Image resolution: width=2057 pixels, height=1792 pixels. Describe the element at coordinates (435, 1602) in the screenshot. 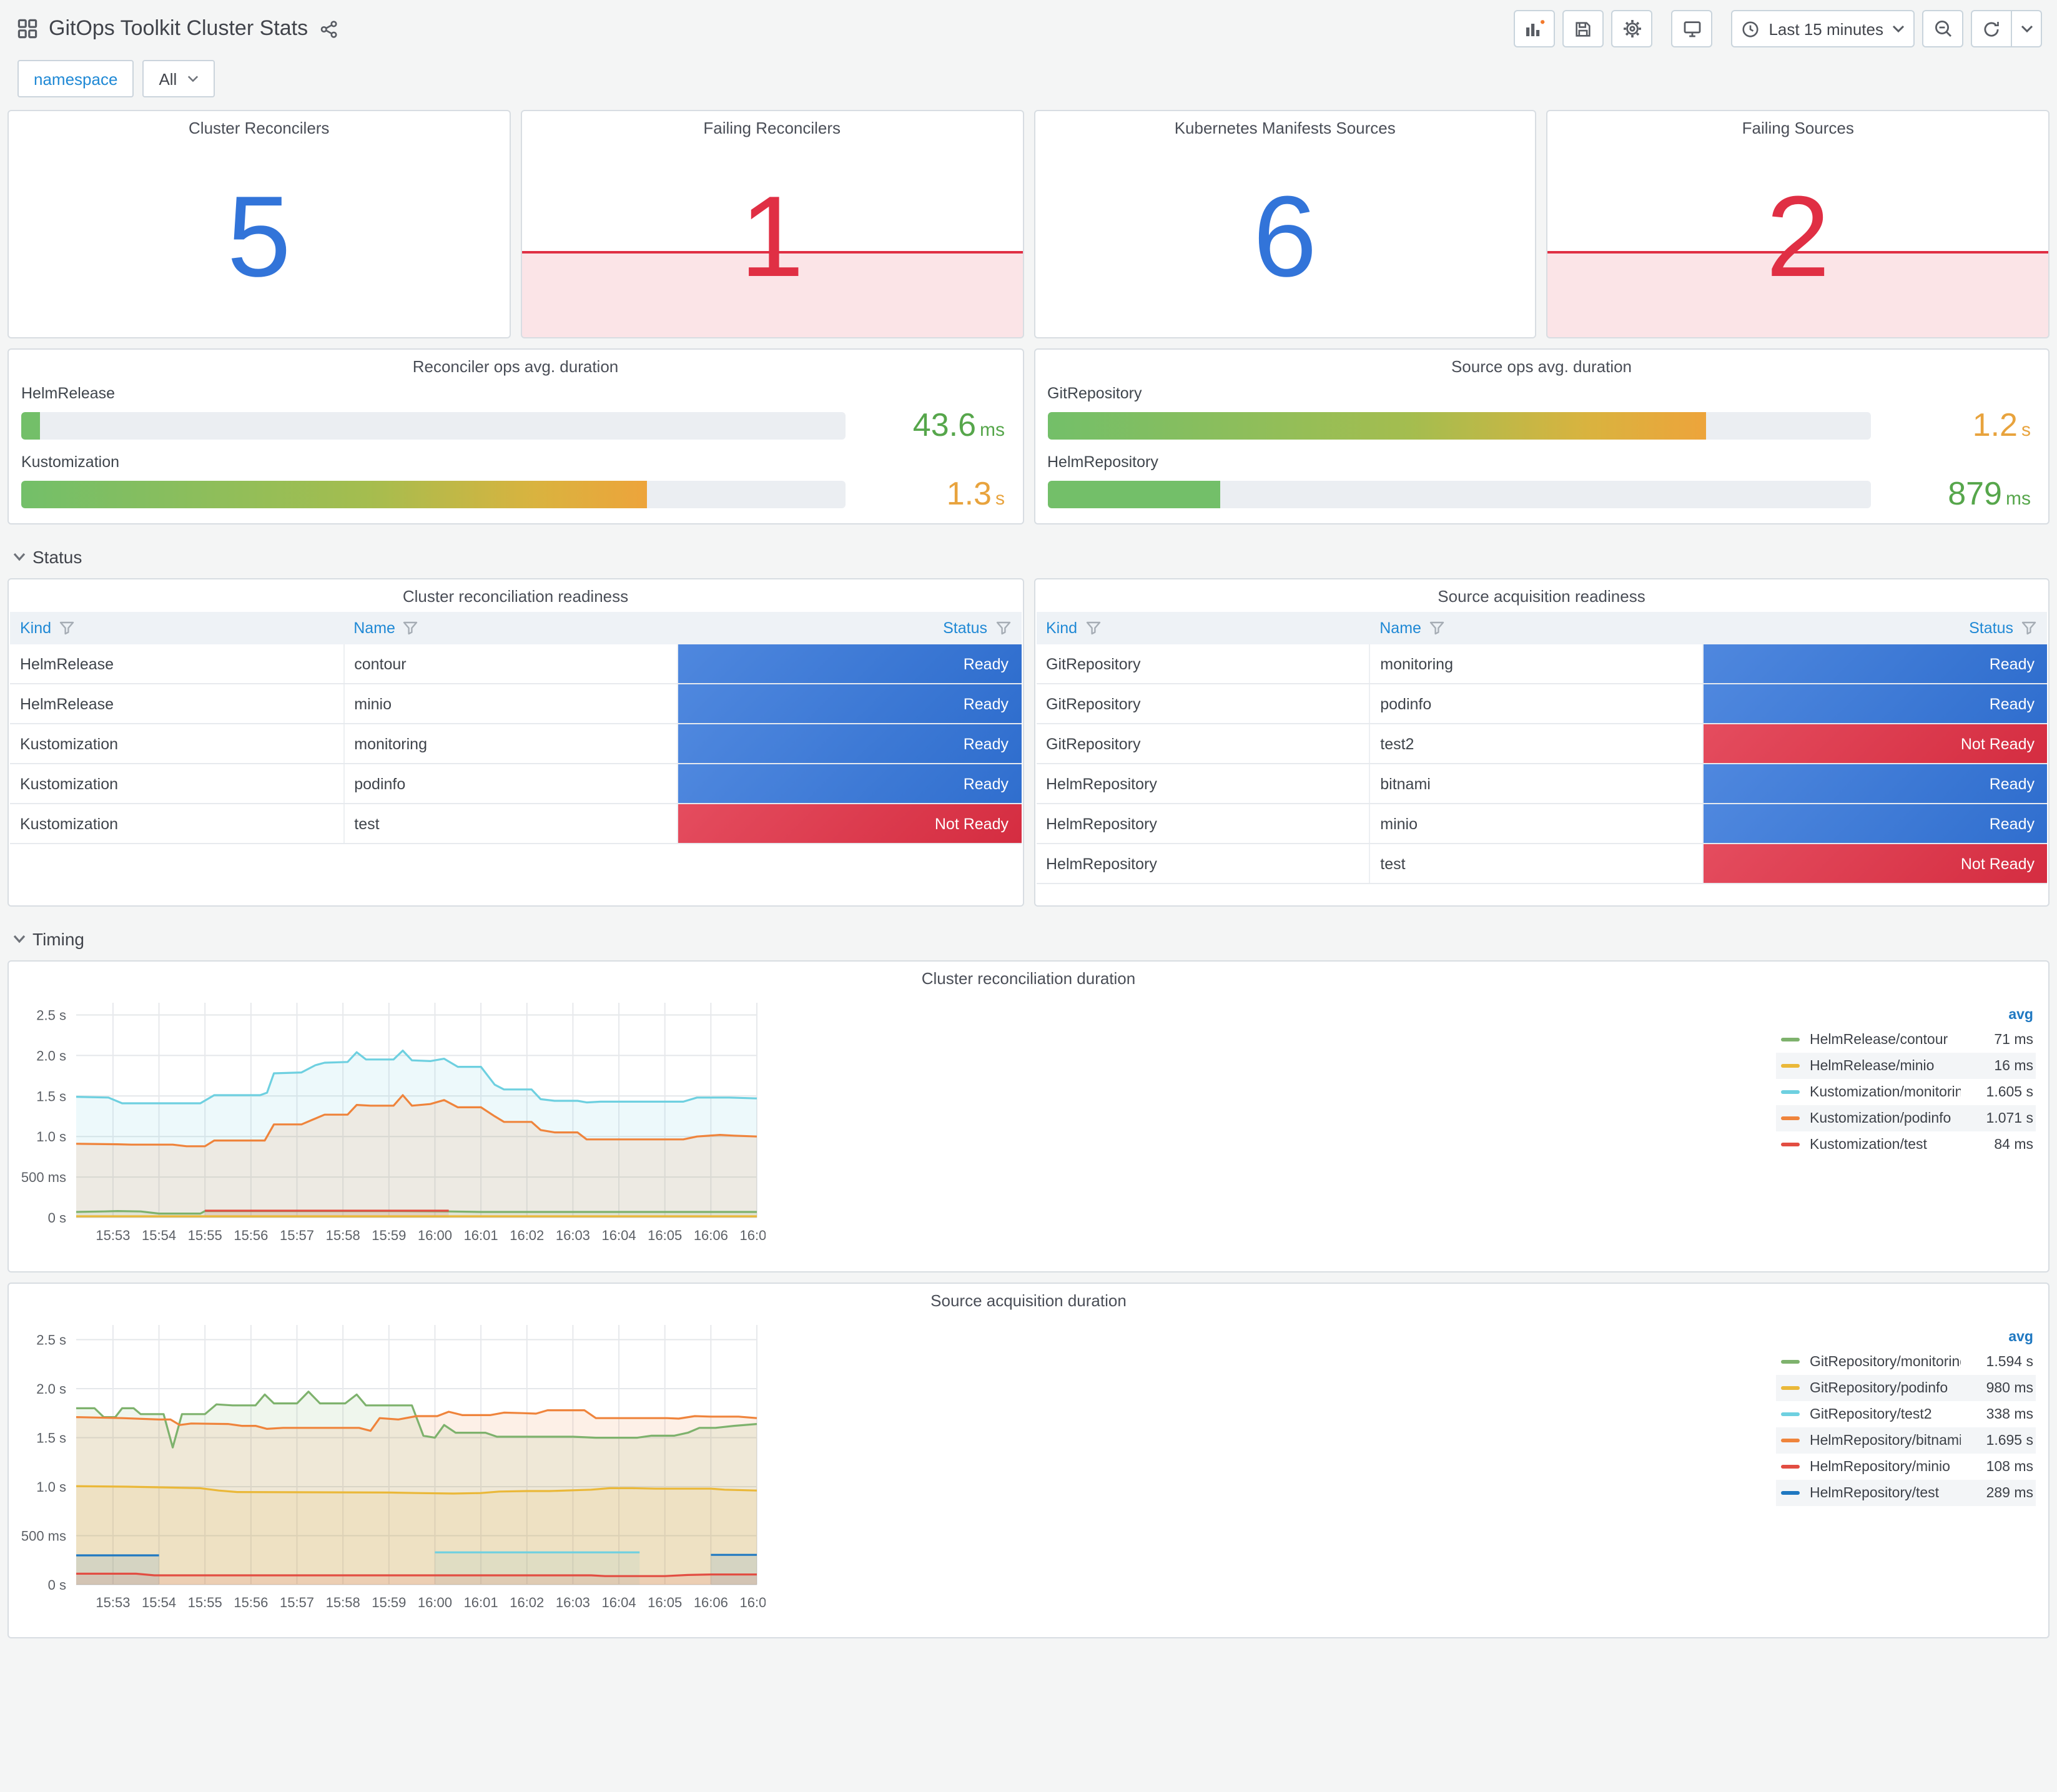

I see `svg-text: 16:00` at that location.